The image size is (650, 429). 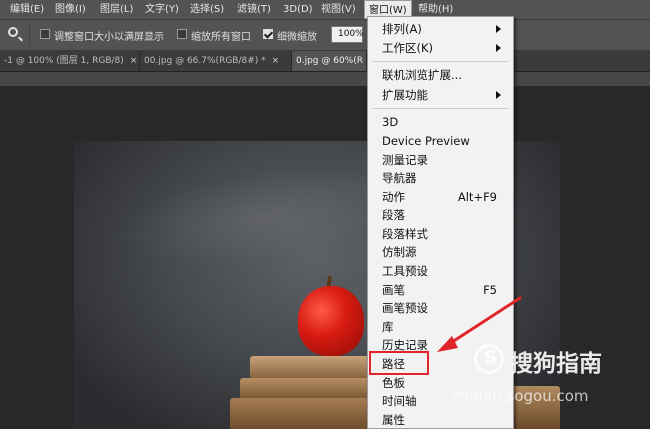 I want to click on tab-label: 00.jpg @ 66.7%(RGB/8#) *, so click(x=205, y=61).